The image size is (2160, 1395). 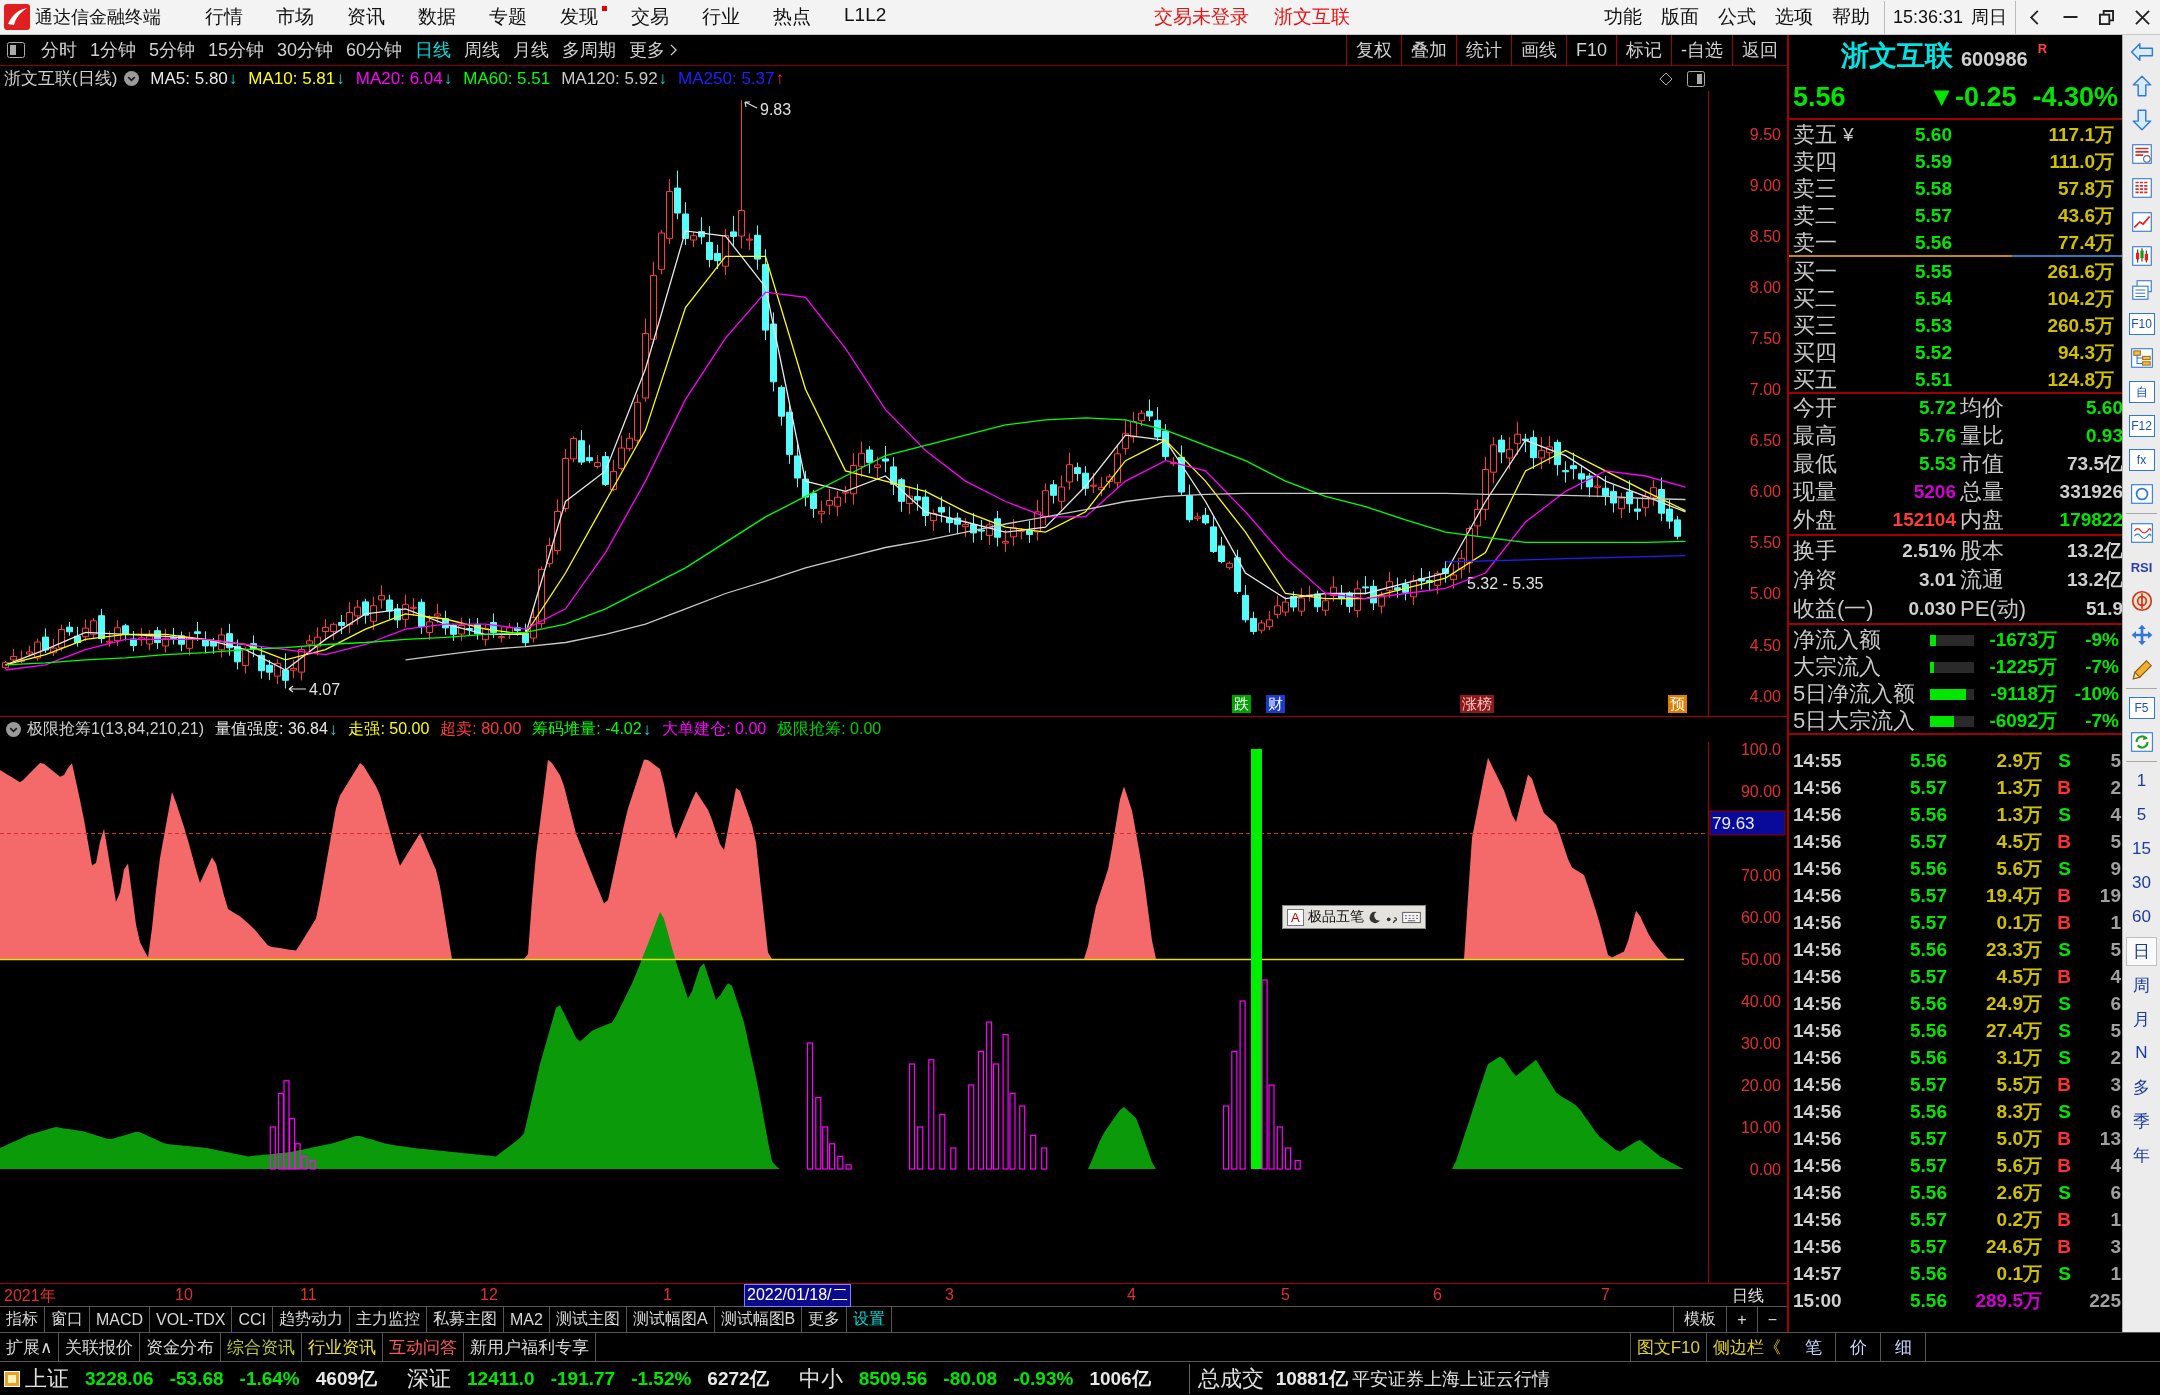 What do you see at coordinates (531, 50) in the screenshot?
I see `period-tab: 月线` at bounding box center [531, 50].